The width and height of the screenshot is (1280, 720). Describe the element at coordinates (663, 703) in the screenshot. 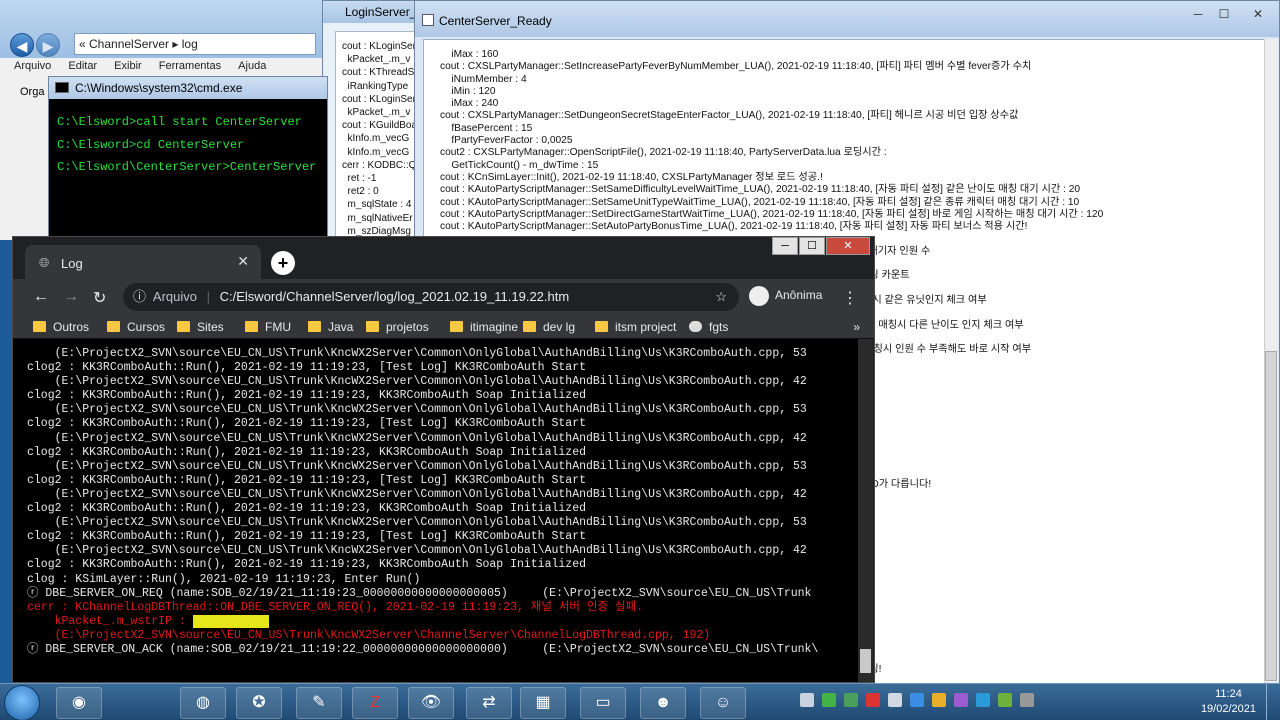

I see `centerserver-taskbar-icon: ☻` at that location.